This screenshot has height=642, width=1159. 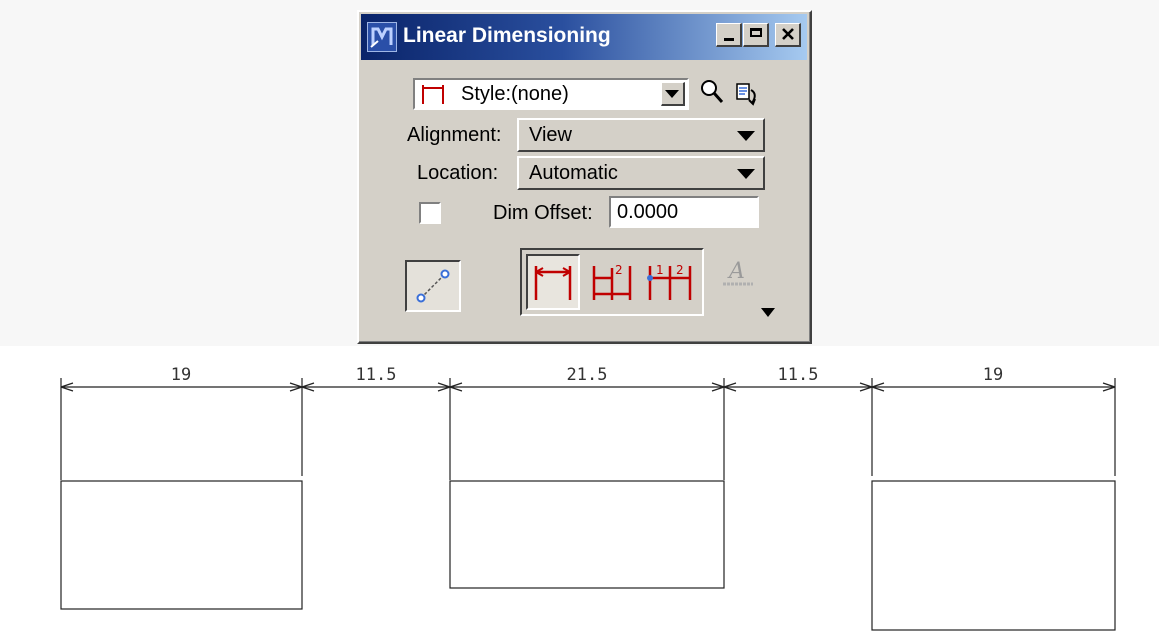 I want to click on single-dimension-button, so click(x=553, y=282).